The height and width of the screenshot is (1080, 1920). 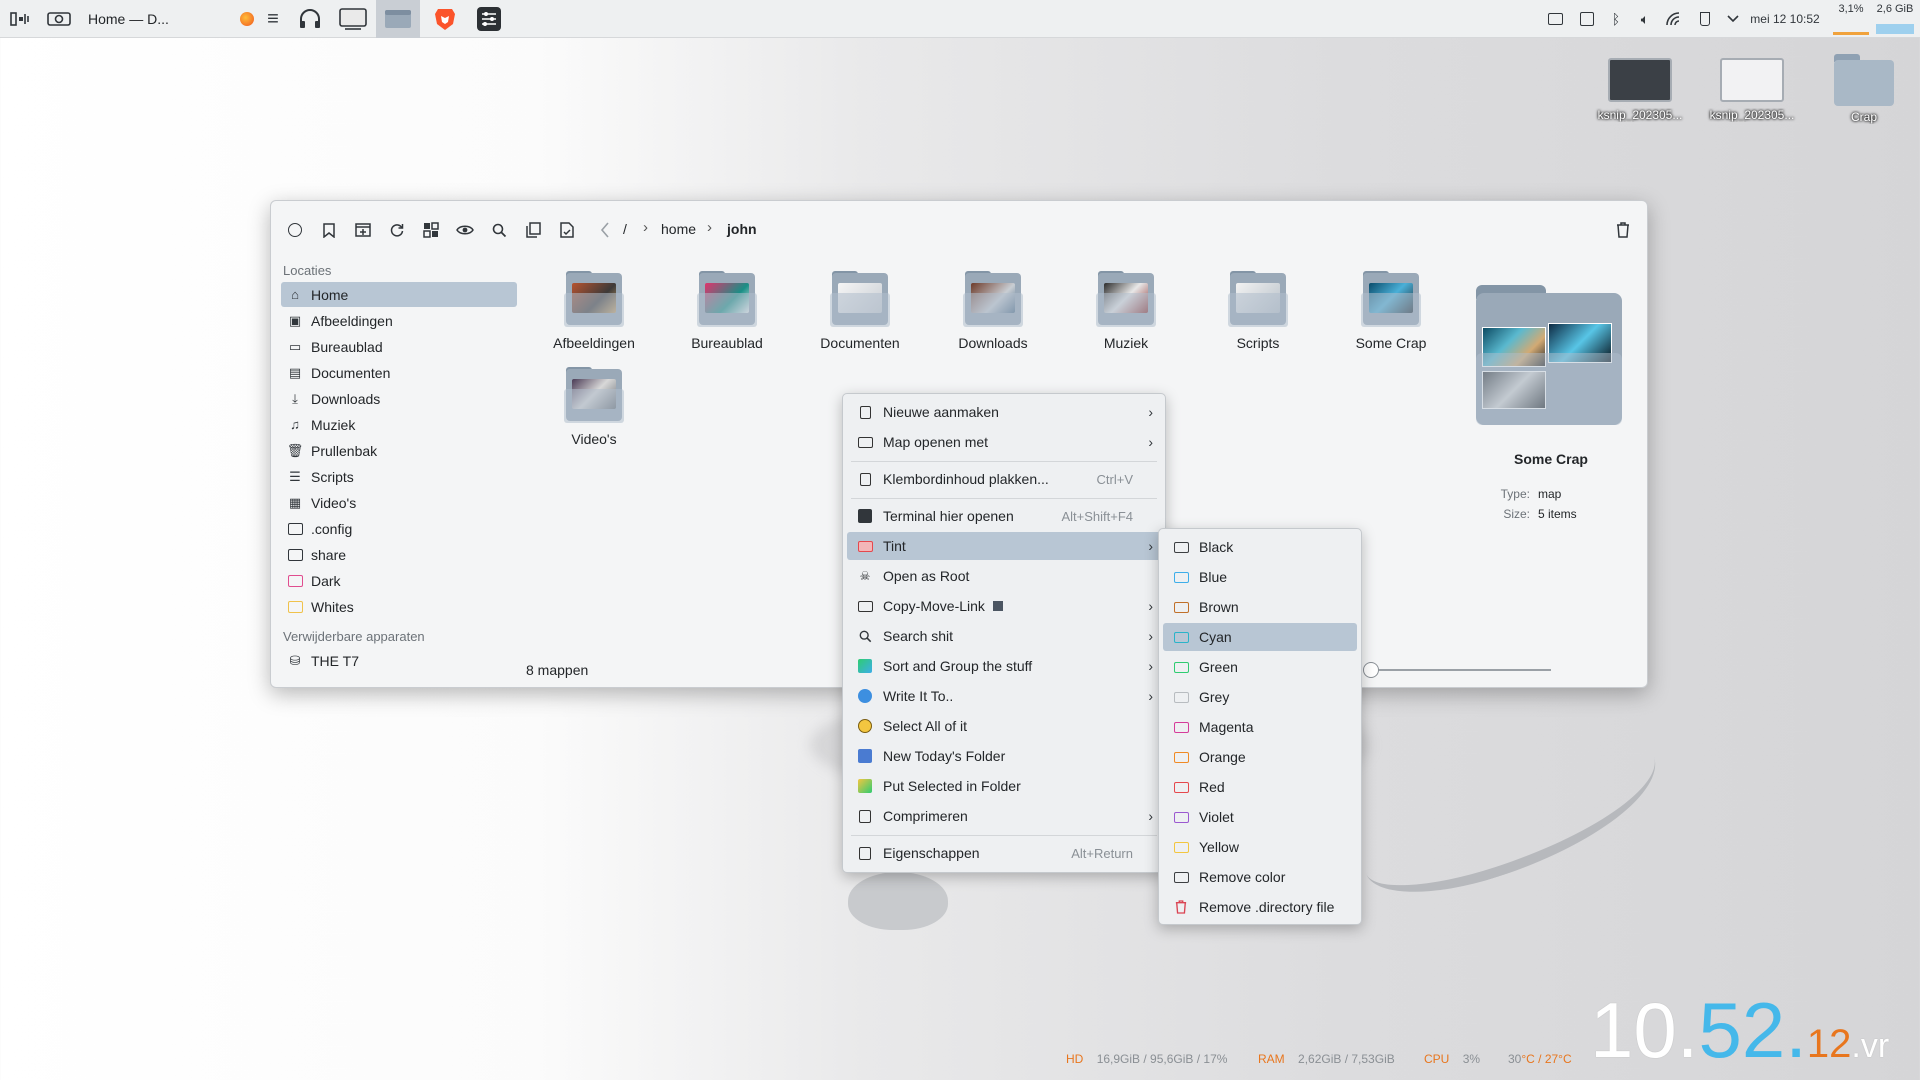 I want to click on menu-item-open-as-root: ☠ Open as Root, so click(x=1004, y=576).